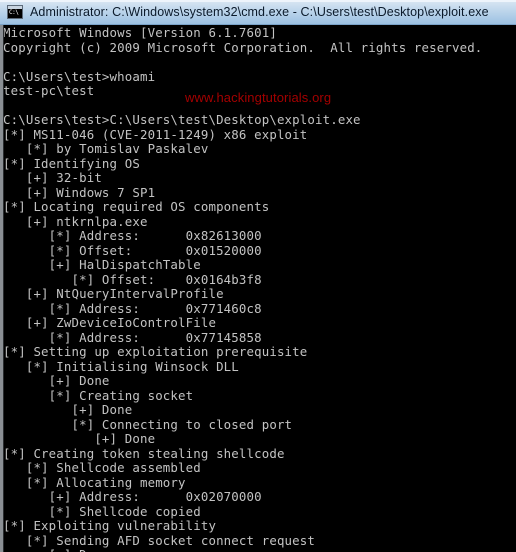  Describe the element at coordinates (132, 308) in the screenshot. I see `console-line: [*] Address: 0x771460c8` at that location.